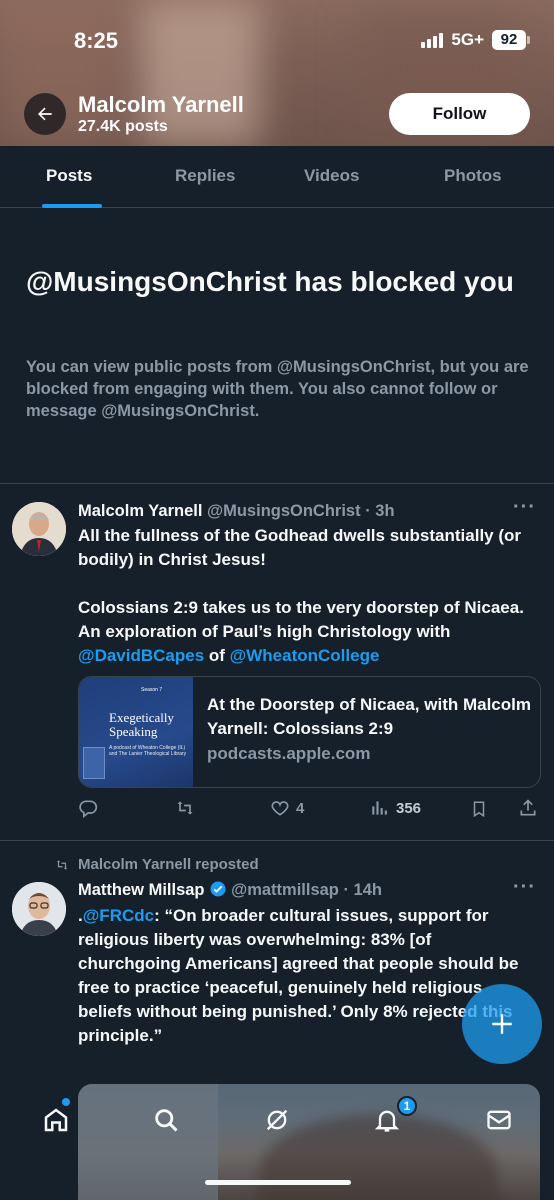 The height and width of the screenshot is (1200, 554). I want to click on tweet-header: Malcolm Yarnell @MusingsOnChrist · 3h, so click(236, 511).